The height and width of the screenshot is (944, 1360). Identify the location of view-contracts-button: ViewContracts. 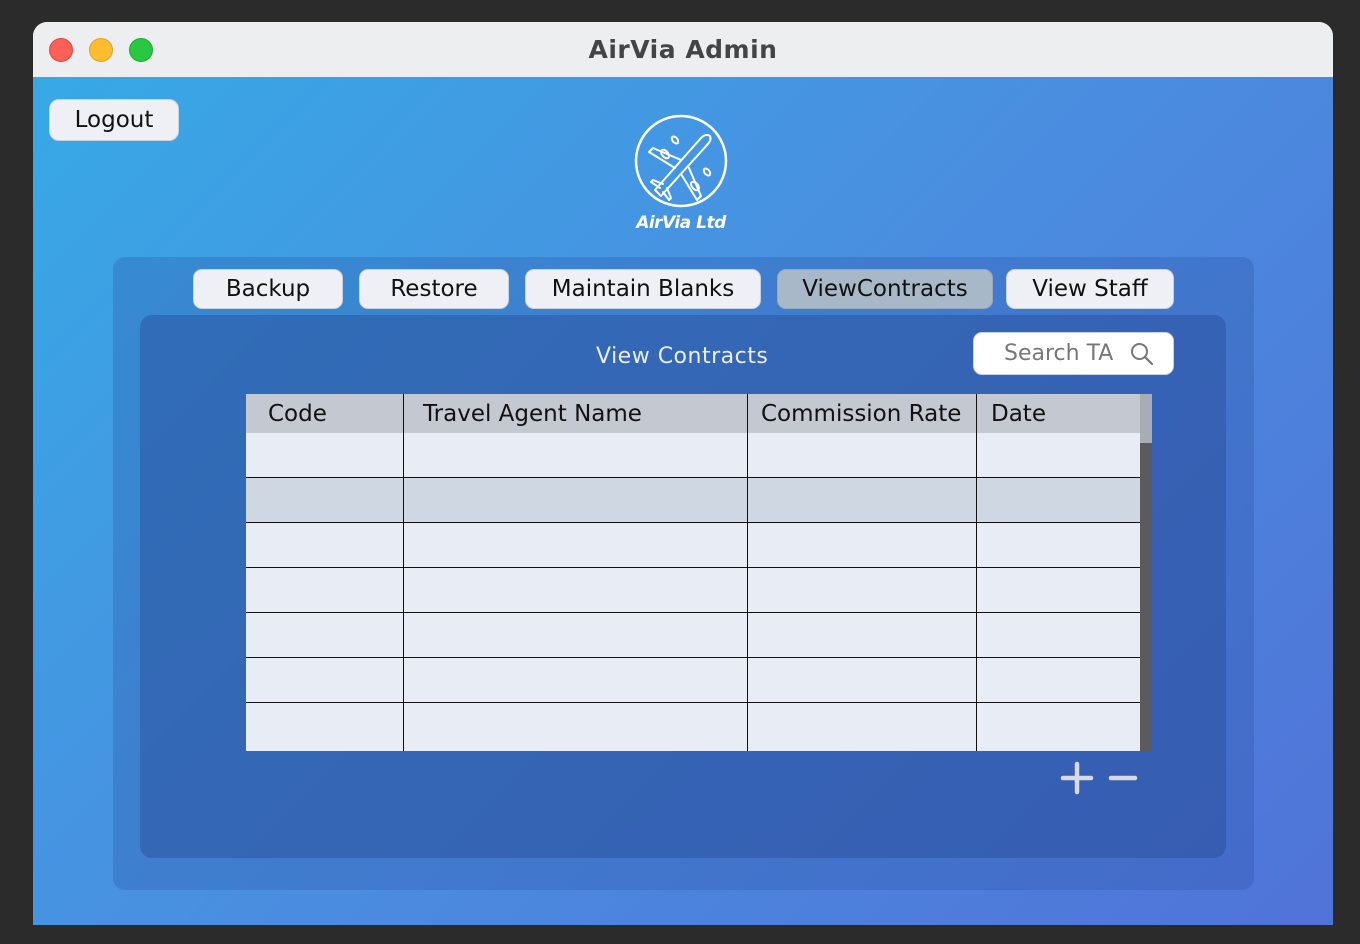
(885, 289).